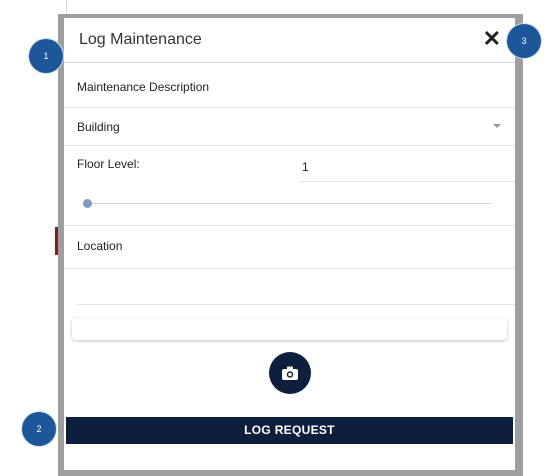  I want to click on camera-icon, so click(290, 373).